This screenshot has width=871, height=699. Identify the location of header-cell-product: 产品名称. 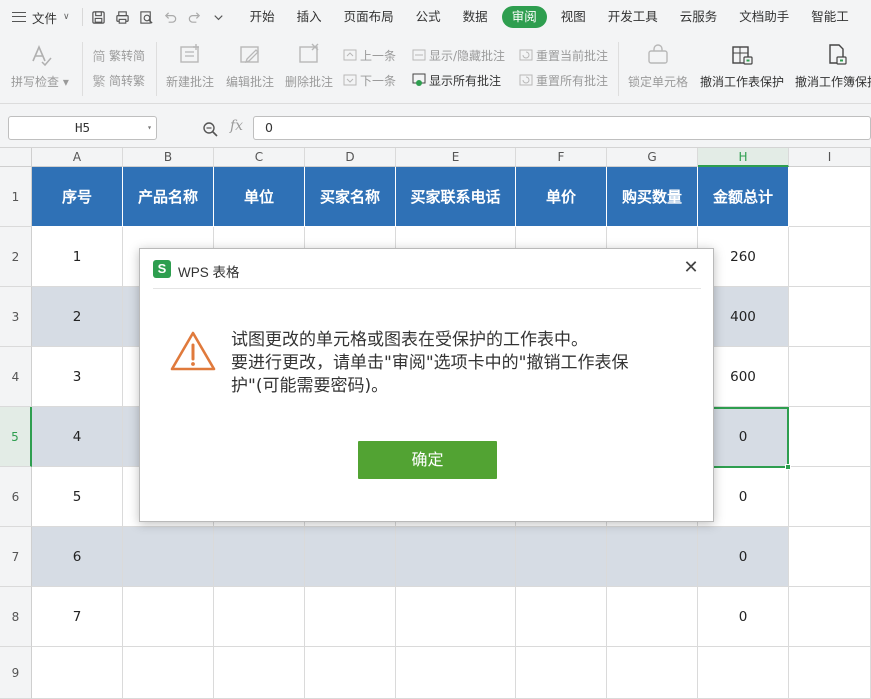
(168, 197).